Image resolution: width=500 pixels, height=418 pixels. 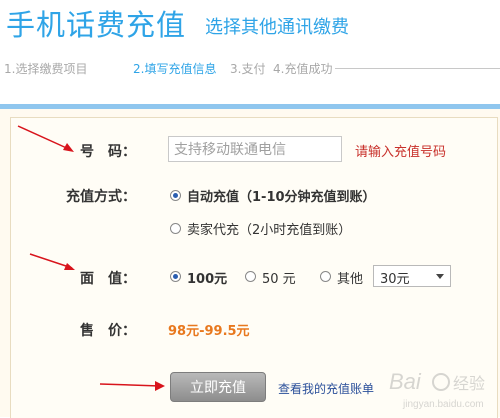 I want to click on phone-label: 号 码：, so click(x=108, y=152).